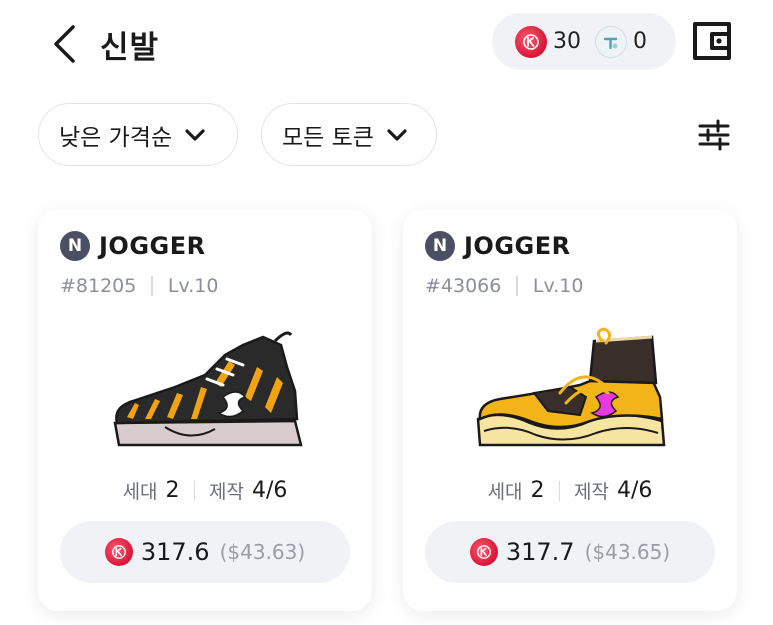  I want to click on filter-settings-button, so click(714, 135).